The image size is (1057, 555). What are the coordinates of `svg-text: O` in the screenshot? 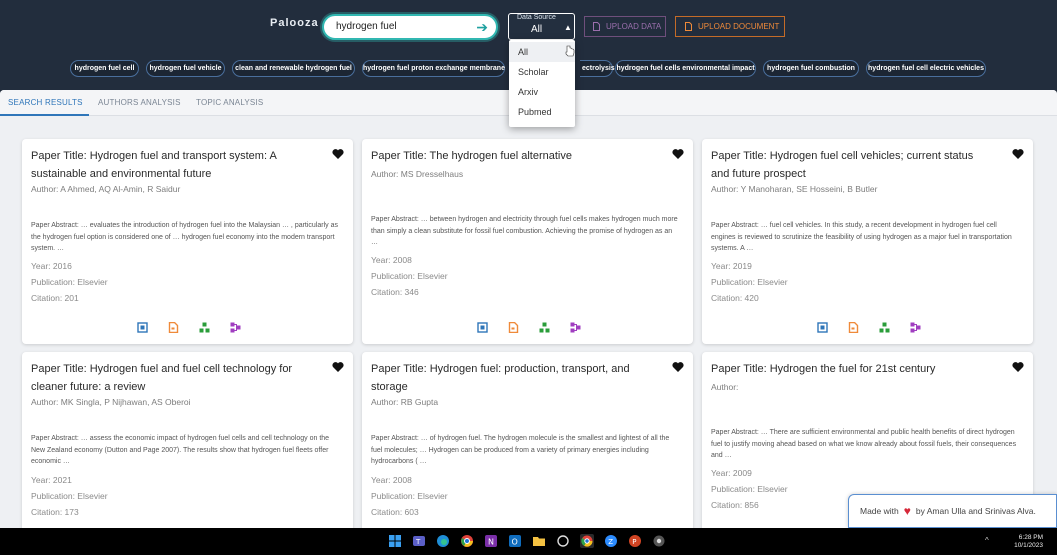 It's located at (515, 542).